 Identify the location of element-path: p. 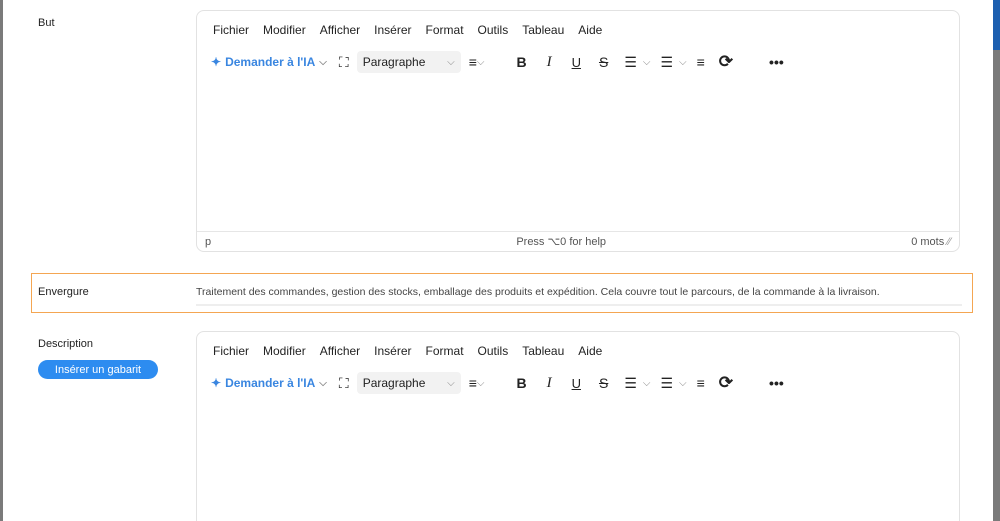
(208, 242).